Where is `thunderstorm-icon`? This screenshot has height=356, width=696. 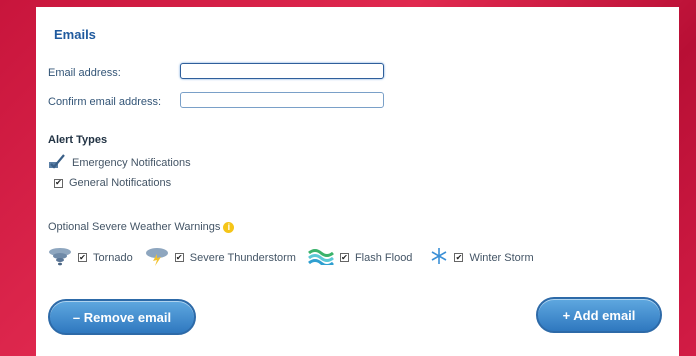 thunderstorm-icon is located at coordinates (157, 257).